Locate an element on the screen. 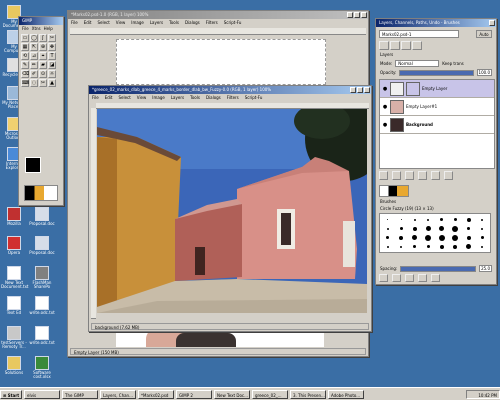  paintbrush-icon: ✏ is located at coordinates (34, 65).